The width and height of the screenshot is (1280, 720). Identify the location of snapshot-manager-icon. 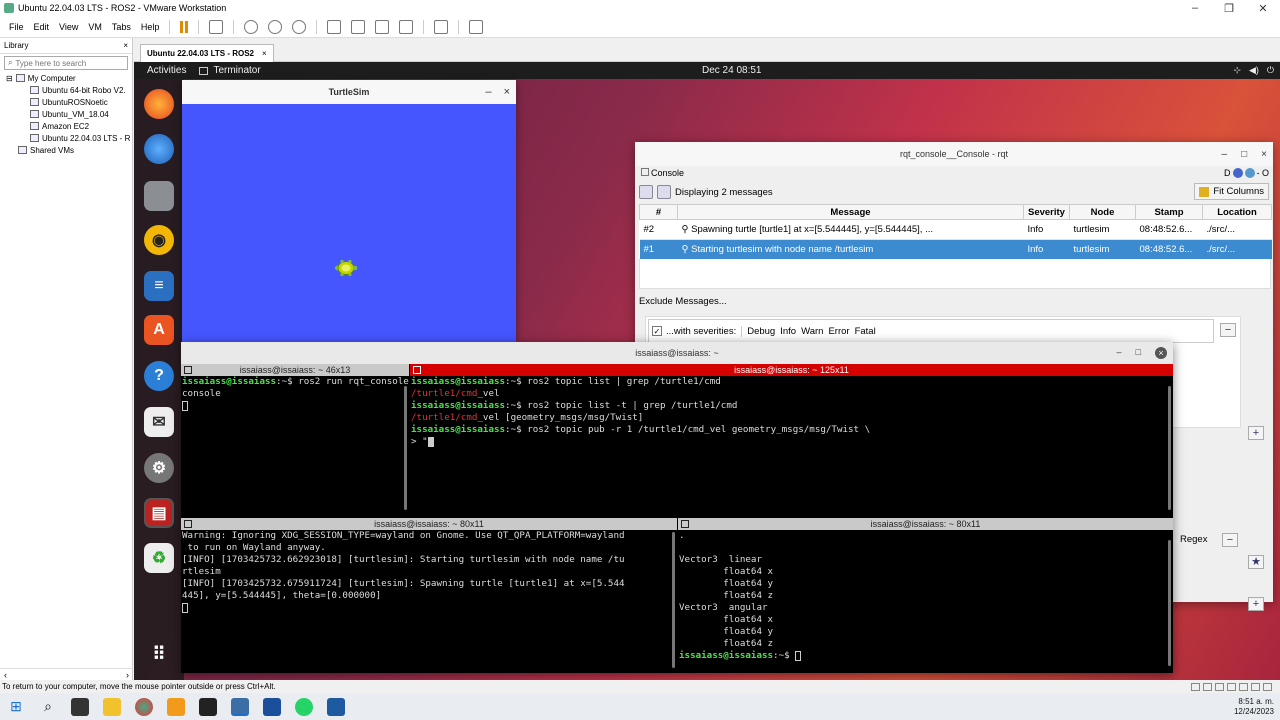
(299, 26).